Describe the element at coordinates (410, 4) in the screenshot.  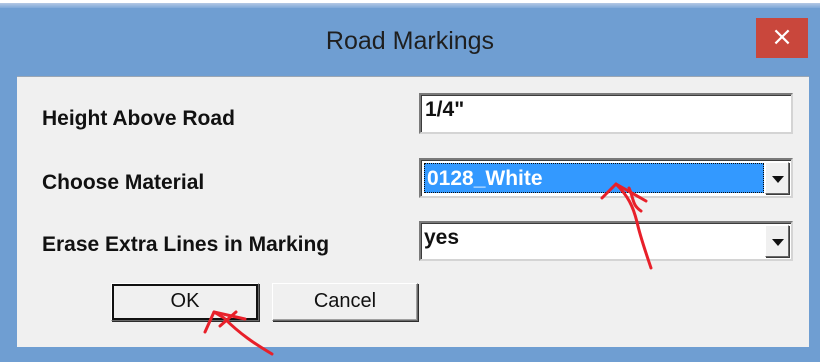
I see `window-top-edge` at that location.